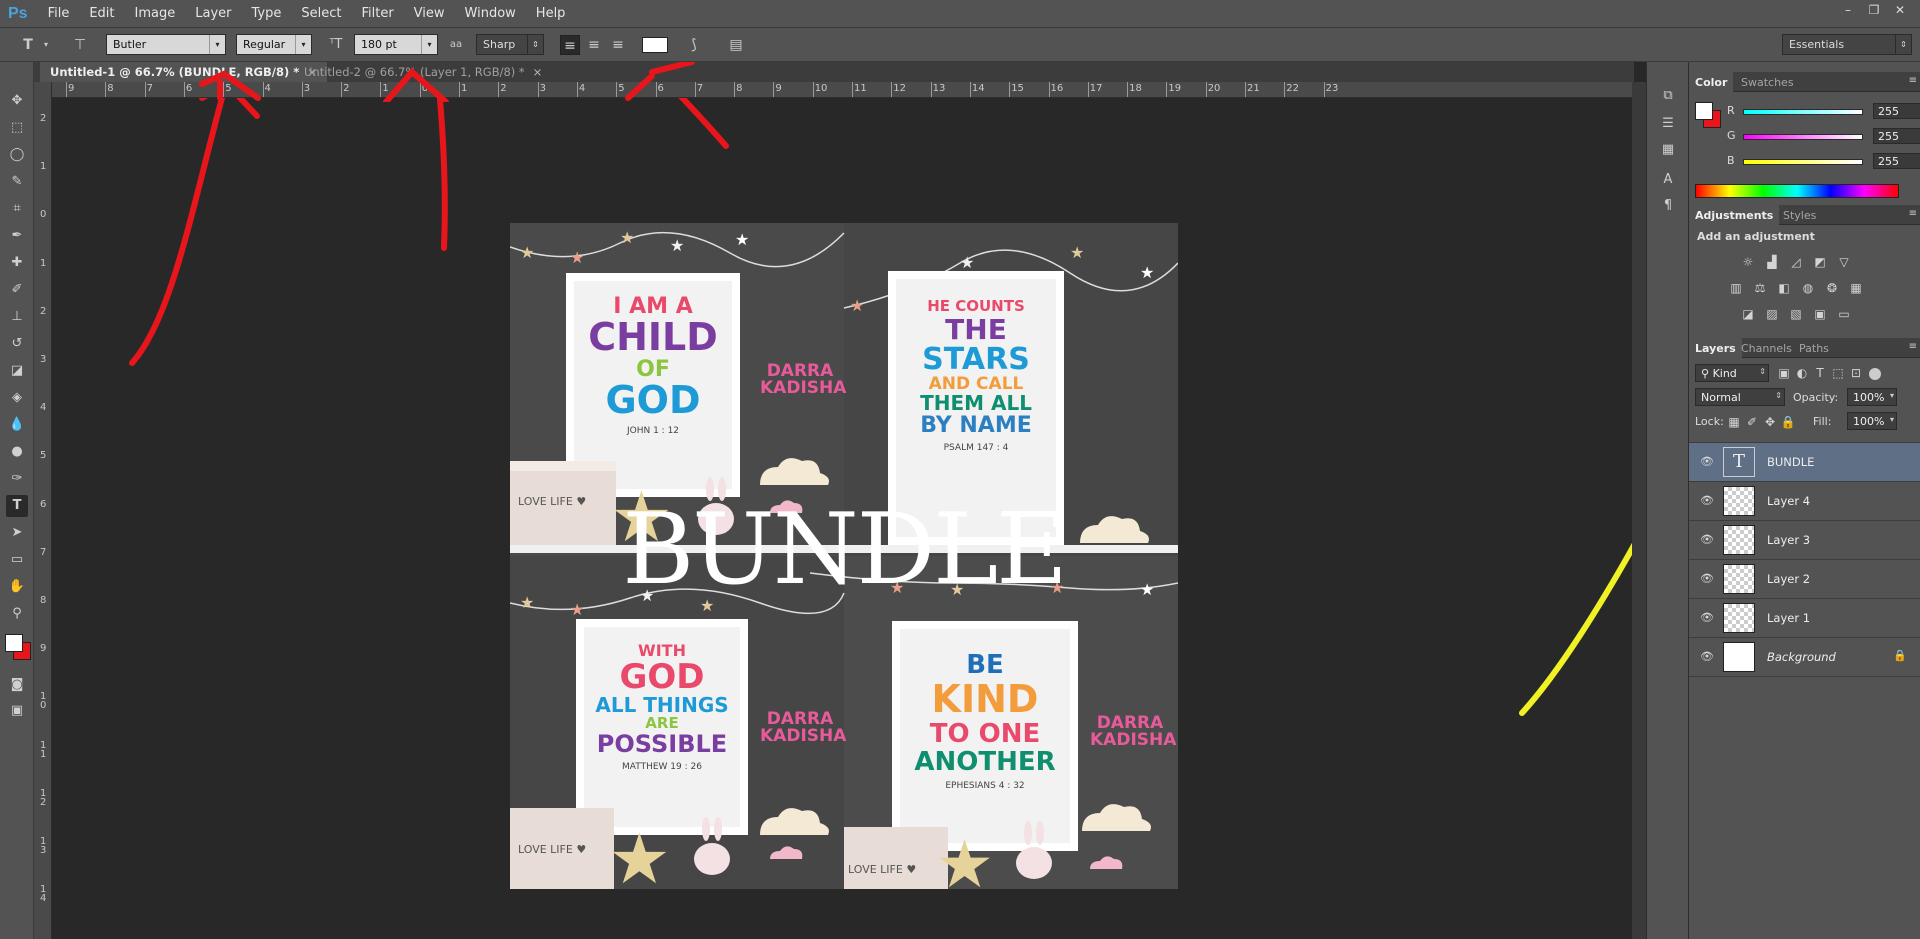 The image size is (1920, 939). What do you see at coordinates (1875, 374) in the screenshot?
I see `filter-toggle` at bounding box center [1875, 374].